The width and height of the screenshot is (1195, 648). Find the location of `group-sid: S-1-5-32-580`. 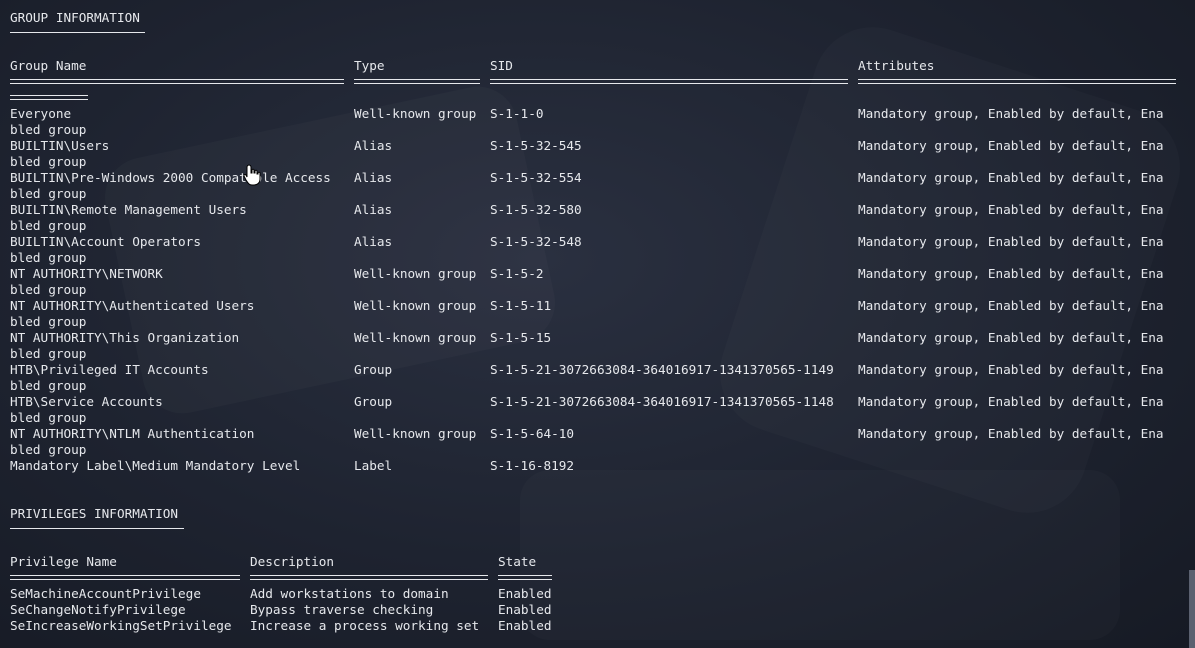

group-sid: S-1-5-32-580 is located at coordinates (536, 209).